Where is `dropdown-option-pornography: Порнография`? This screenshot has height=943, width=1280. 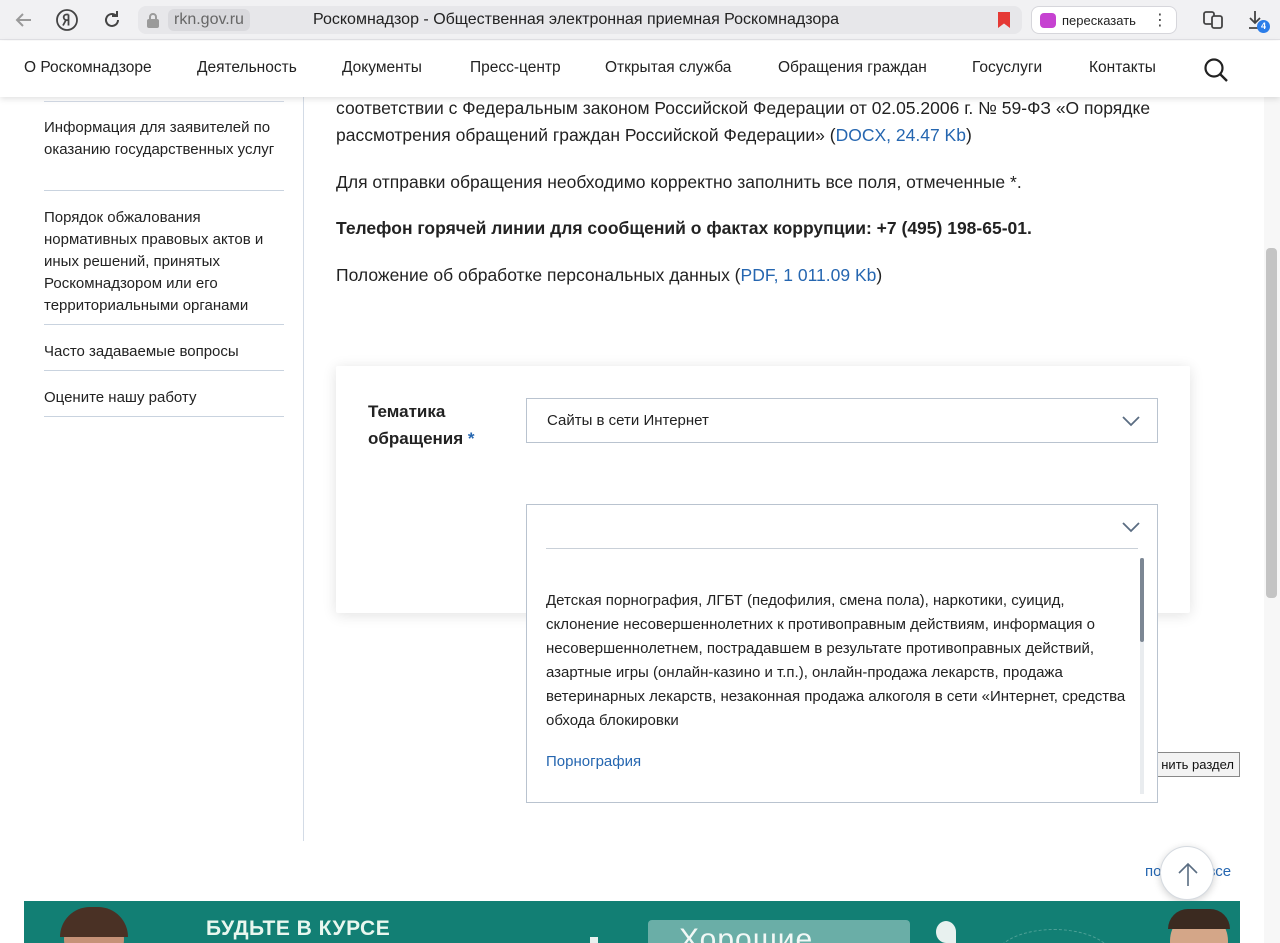 dropdown-option-pornography: Порнография is located at coordinates (593, 761).